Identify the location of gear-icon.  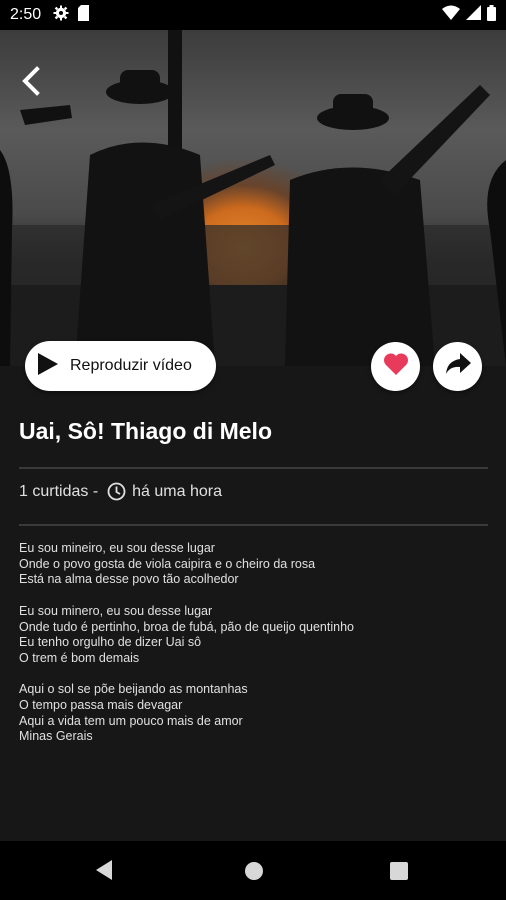
(61, 15).